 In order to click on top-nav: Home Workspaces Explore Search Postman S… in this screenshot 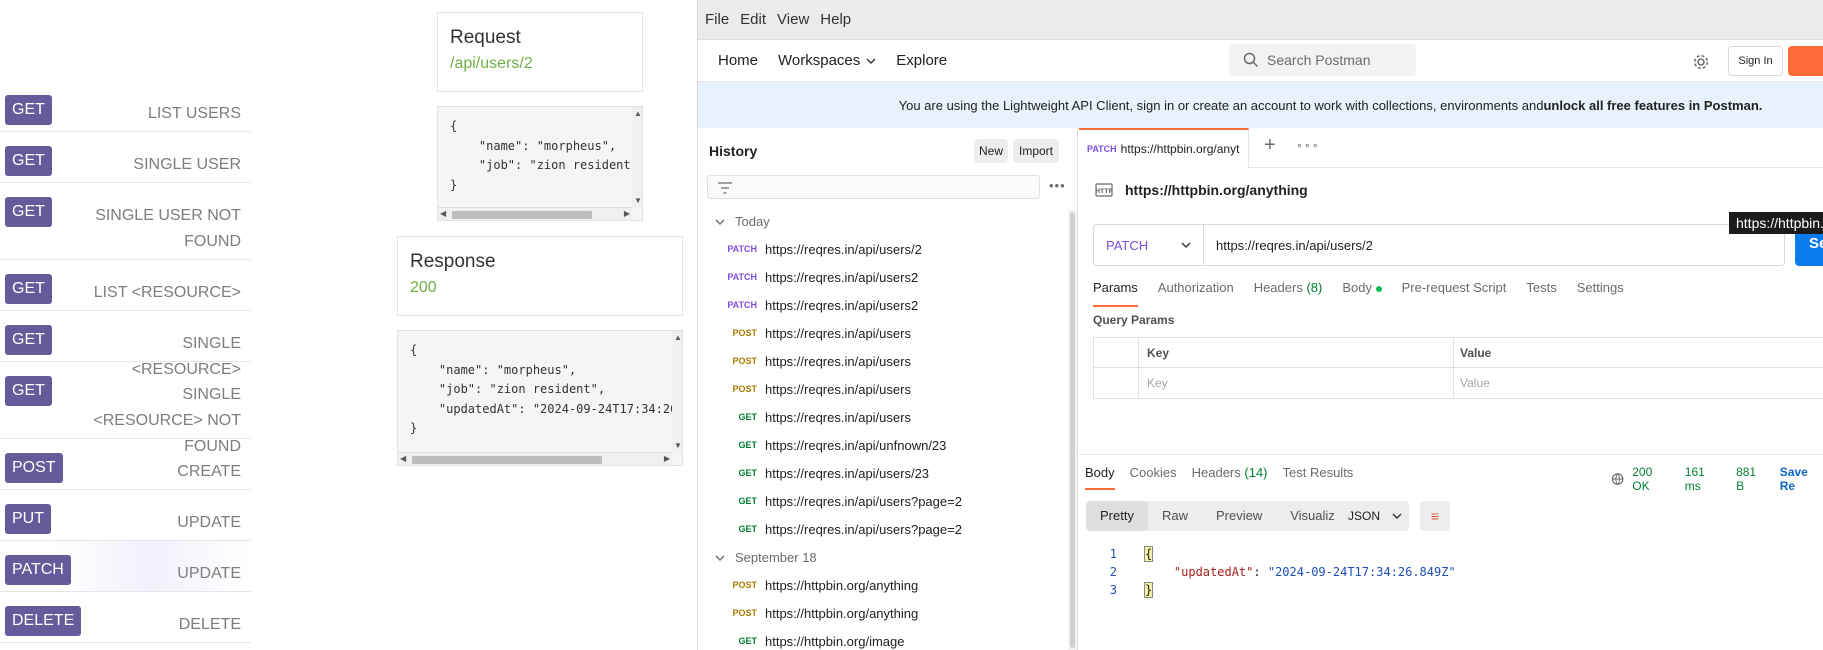, I will do `click(1260, 61)`.